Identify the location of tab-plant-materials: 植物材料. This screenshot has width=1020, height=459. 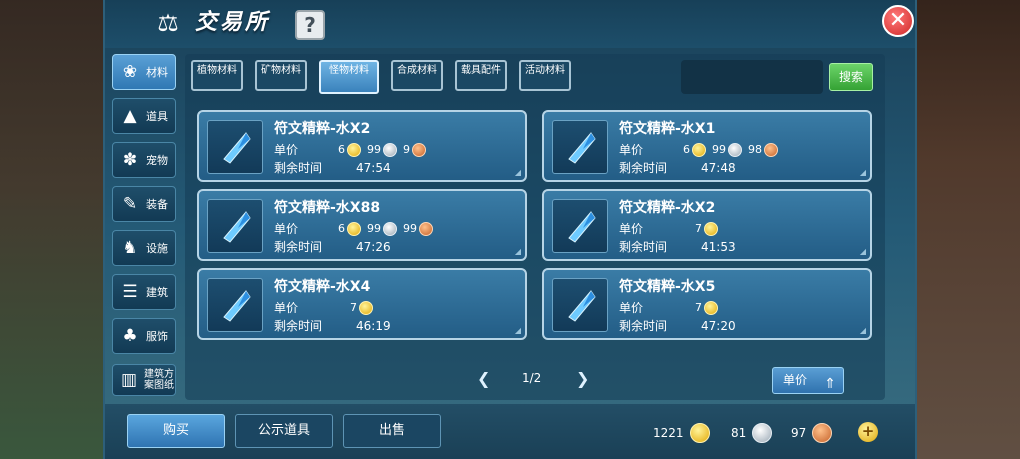
(217, 75).